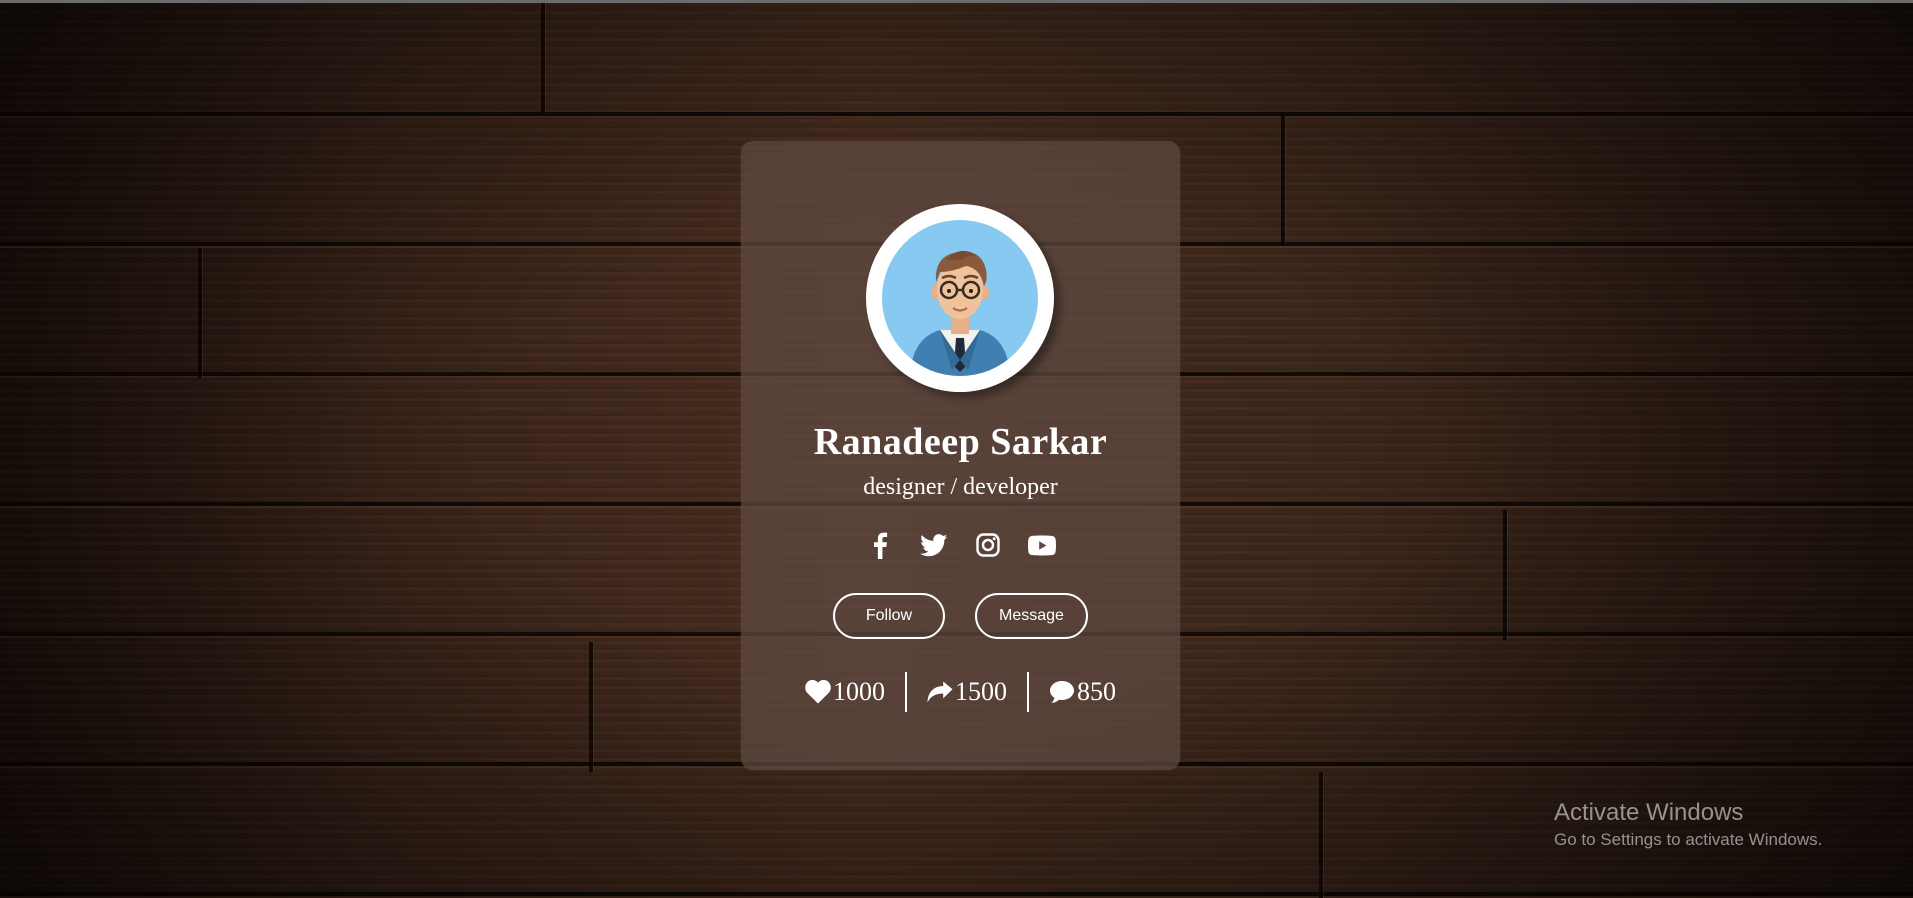  Describe the element at coordinates (1031, 616) in the screenshot. I see `message-button: Message` at that location.